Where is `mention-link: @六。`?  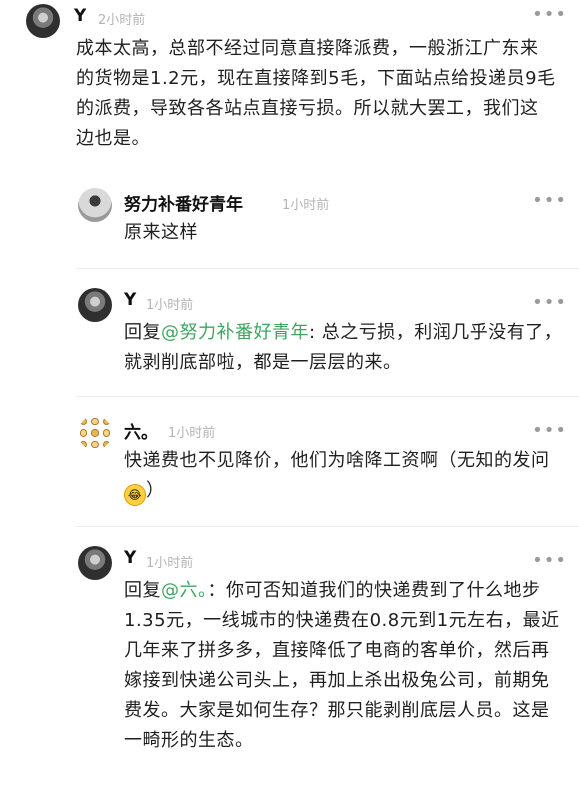
mention-link: @六。 is located at coordinates (184, 590).